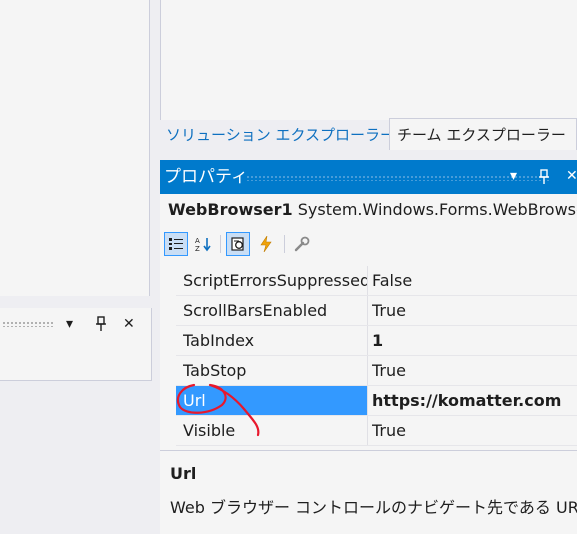 The width and height of the screenshot is (577, 534). What do you see at coordinates (230, 209) in the screenshot?
I see `object-name: WebBrowser1` at bounding box center [230, 209].